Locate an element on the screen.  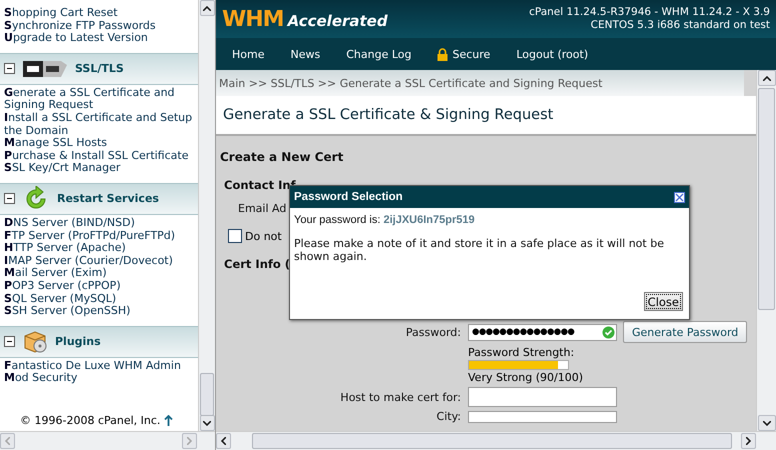
sidebar-link: IMAP Server (Courier/Dovecot) is located at coordinates (99, 261).